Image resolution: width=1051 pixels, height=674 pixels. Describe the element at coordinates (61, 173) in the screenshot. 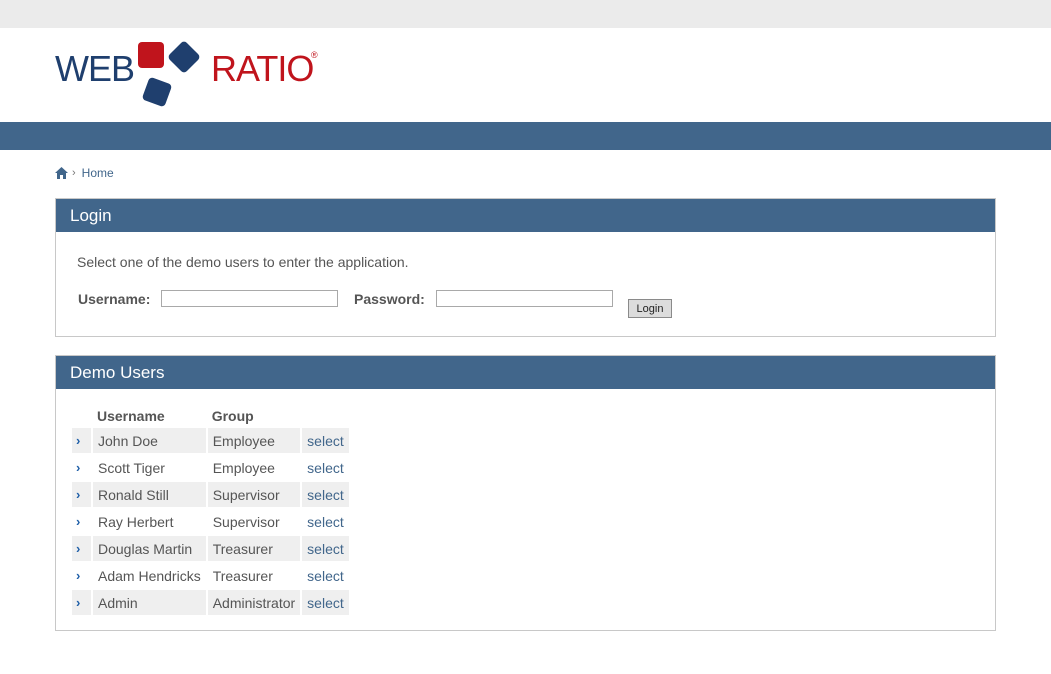

I see `home-icon` at that location.